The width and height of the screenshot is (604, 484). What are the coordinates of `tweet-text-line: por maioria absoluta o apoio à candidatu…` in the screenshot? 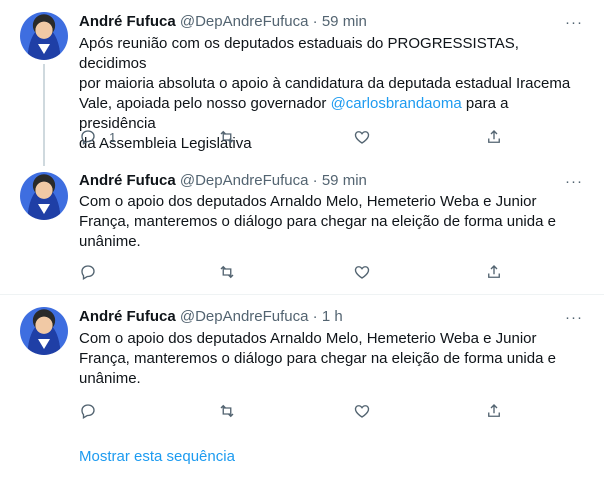 It's located at (325, 83).